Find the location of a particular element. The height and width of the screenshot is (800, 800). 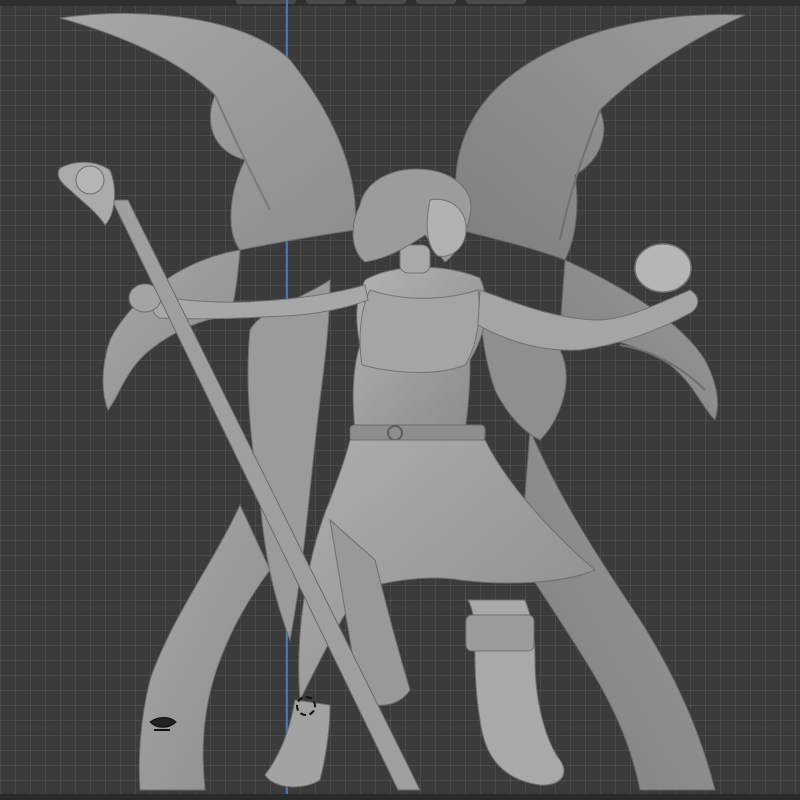

staff-orb is located at coordinates (90, 180).